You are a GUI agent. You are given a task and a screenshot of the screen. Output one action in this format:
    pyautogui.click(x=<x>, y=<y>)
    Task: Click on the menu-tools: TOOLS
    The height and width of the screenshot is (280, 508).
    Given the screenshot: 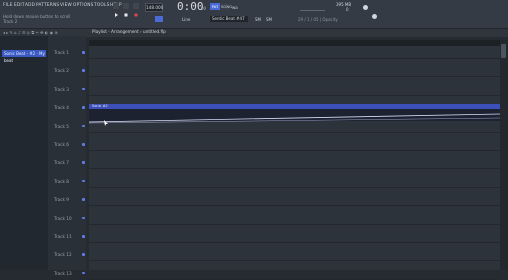 What is the action you would take?
    pyautogui.click(x=102, y=5)
    